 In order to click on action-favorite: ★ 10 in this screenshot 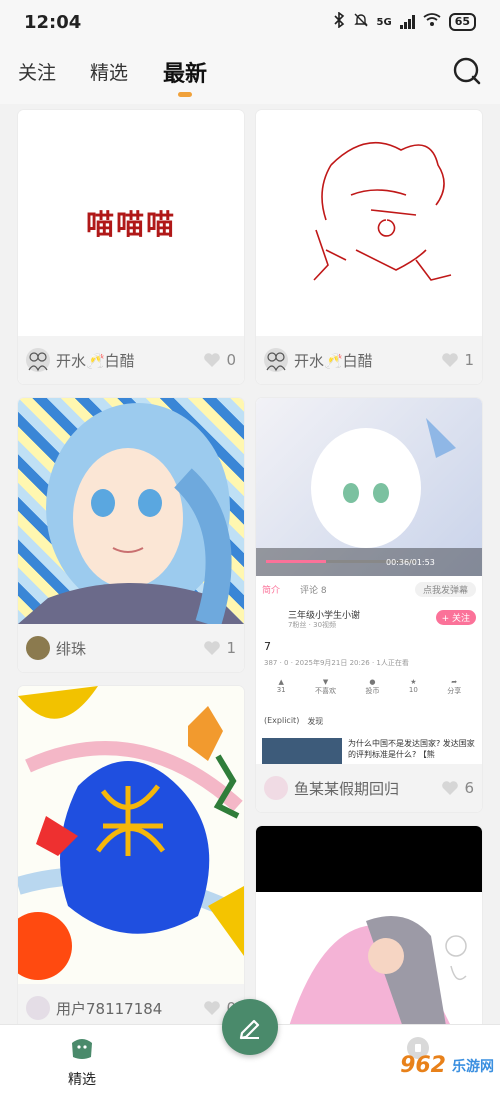, I will do `click(413, 686)`.